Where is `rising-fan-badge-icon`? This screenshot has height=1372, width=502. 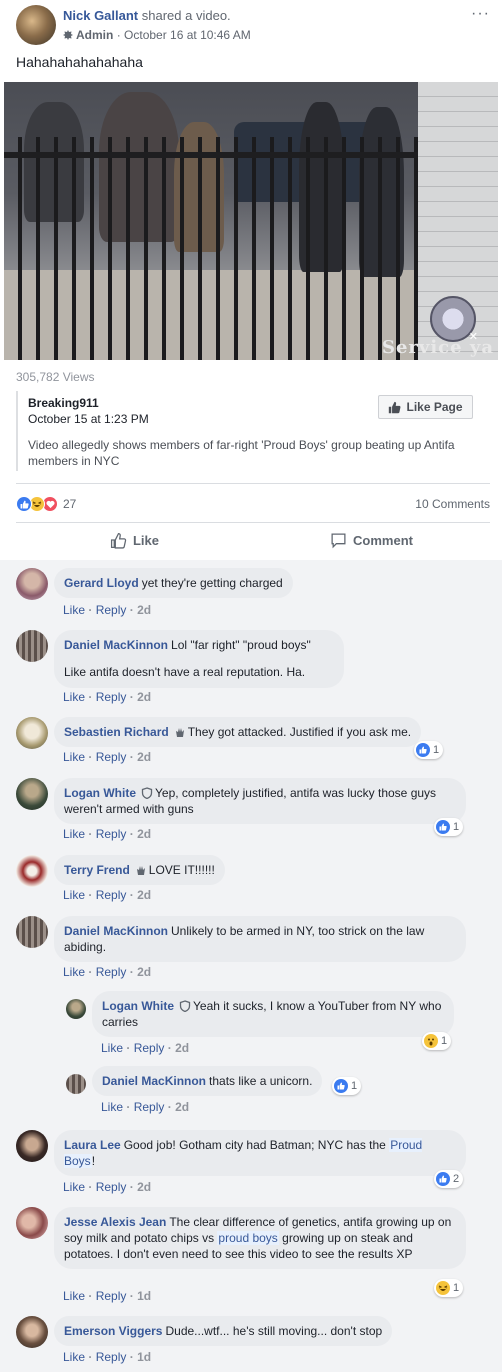 rising-fan-badge-icon is located at coordinates (140, 870).